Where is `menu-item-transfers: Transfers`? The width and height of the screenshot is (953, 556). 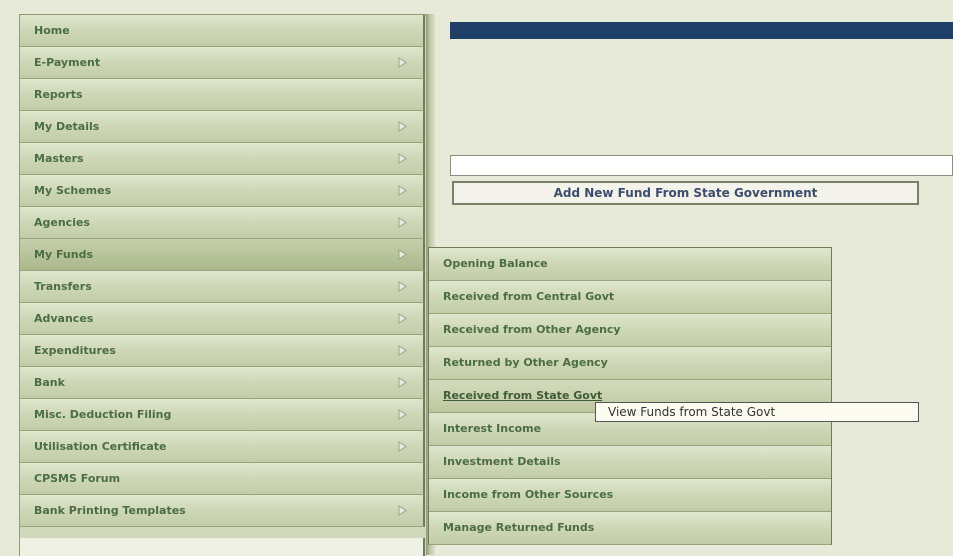
menu-item-transfers: Transfers is located at coordinates (222, 287).